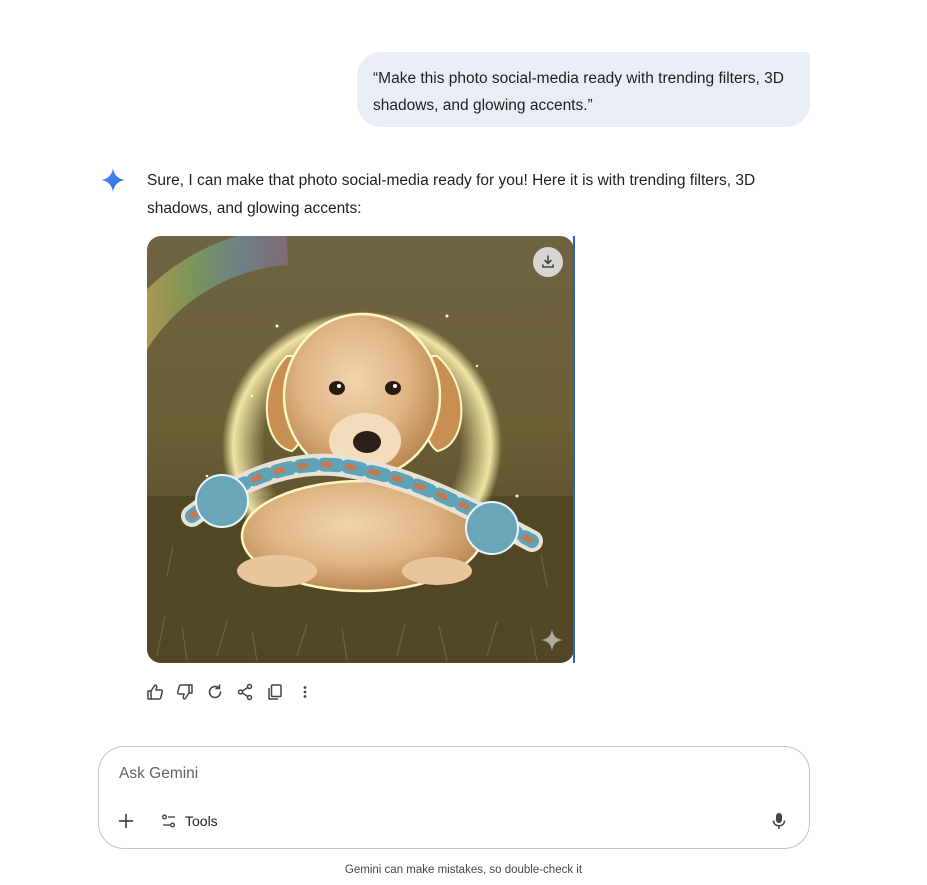 Image resolution: width=927 pixels, height=885 pixels. I want to click on regenerate-icon, so click(215, 692).